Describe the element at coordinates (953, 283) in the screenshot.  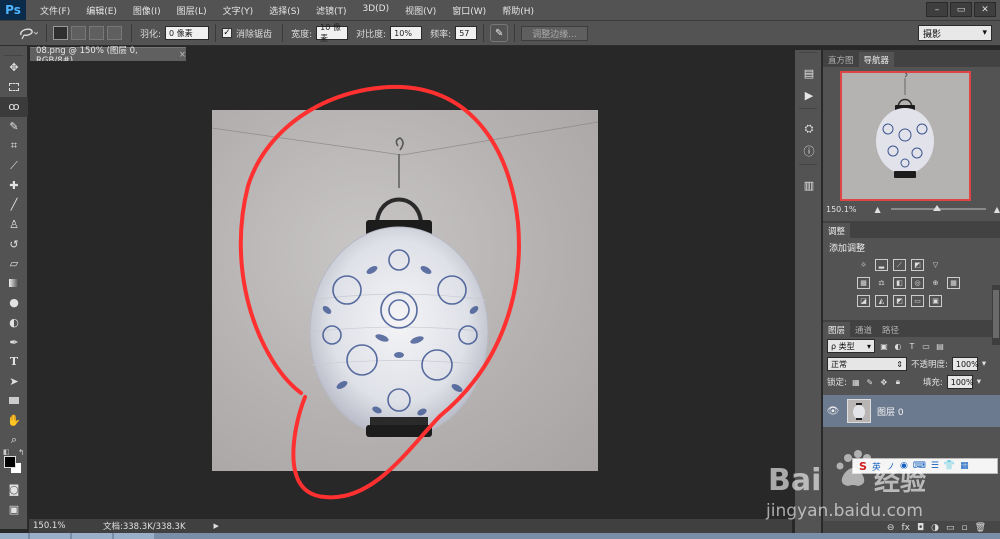
I see `color-lookup-icon: ▦` at that location.